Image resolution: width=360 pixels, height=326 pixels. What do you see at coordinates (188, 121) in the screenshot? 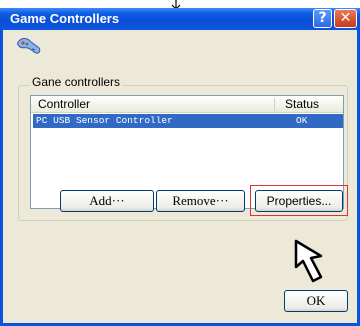
I see `list-item: PC USB Sensor Controller OK` at bounding box center [188, 121].